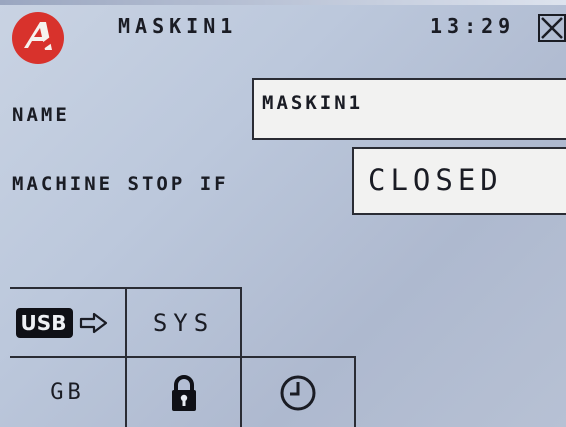  I want to click on top-edge-line, so click(283, 2).